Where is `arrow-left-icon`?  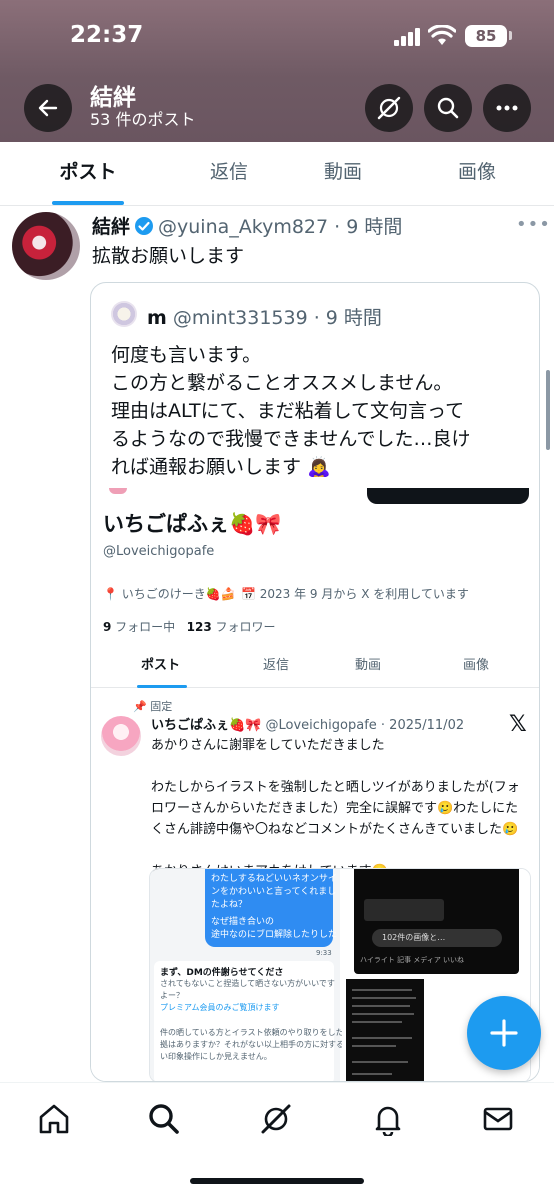 arrow-left-icon is located at coordinates (48, 108).